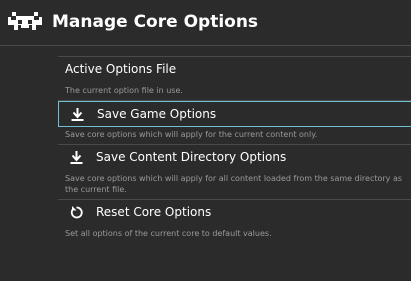 The image size is (411, 281). Describe the element at coordinates (191, 157) in the screenshot. I see `menu-item-label: Save Content Directory Options` at that location.